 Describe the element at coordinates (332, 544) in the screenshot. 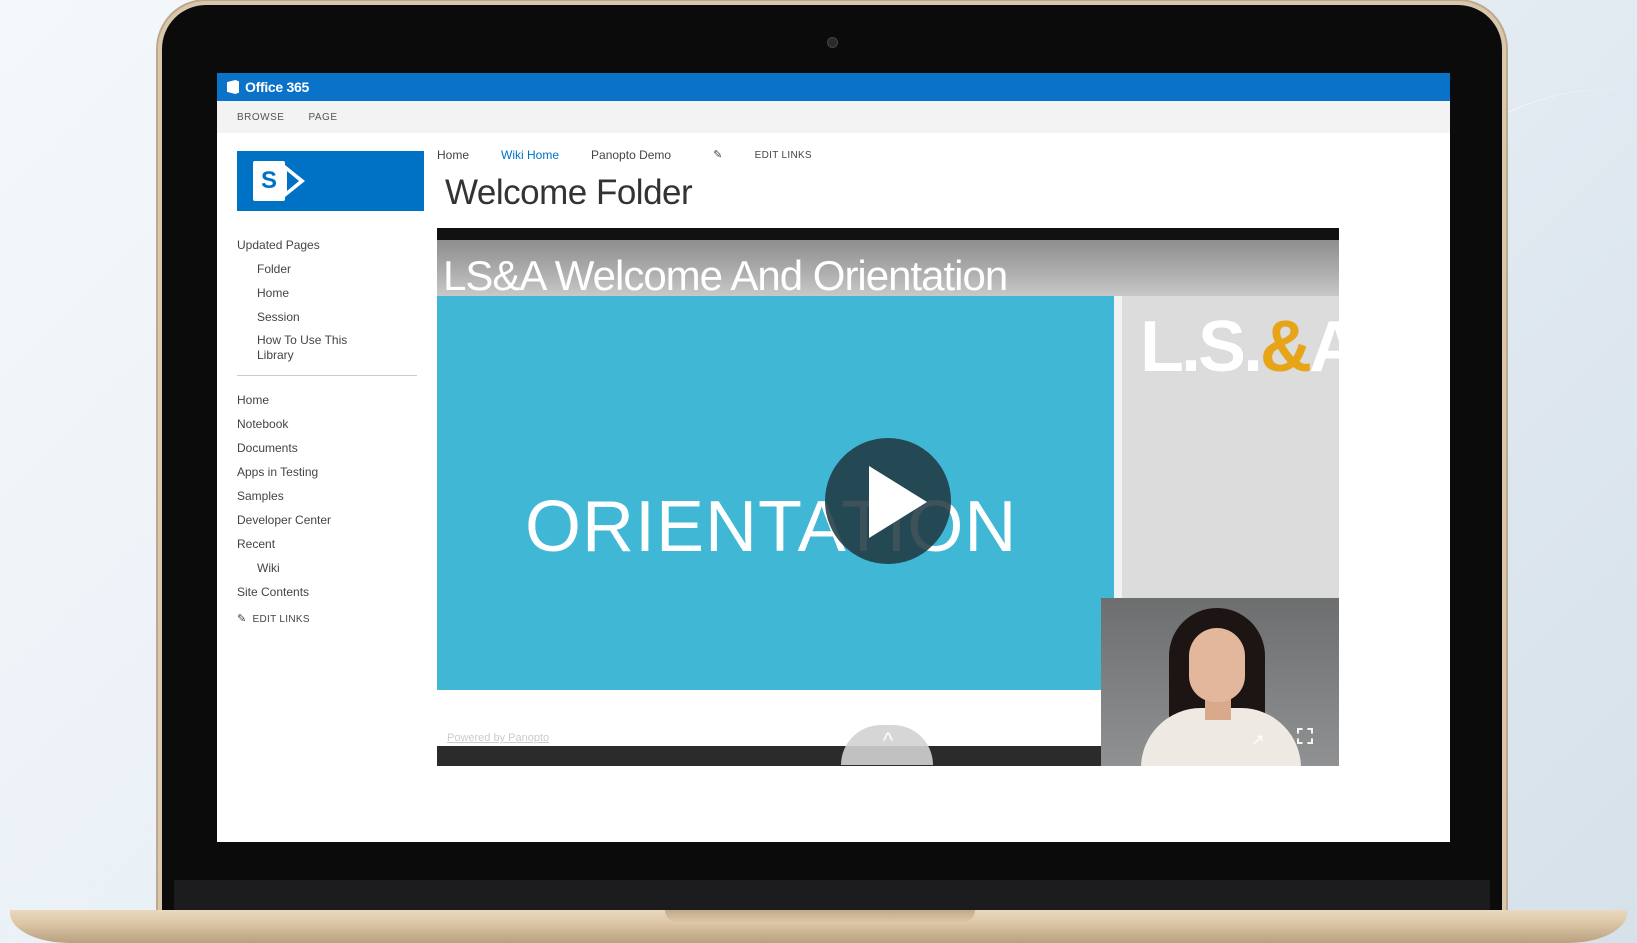

I see `left-nav-item-recent: Recent` at that location.